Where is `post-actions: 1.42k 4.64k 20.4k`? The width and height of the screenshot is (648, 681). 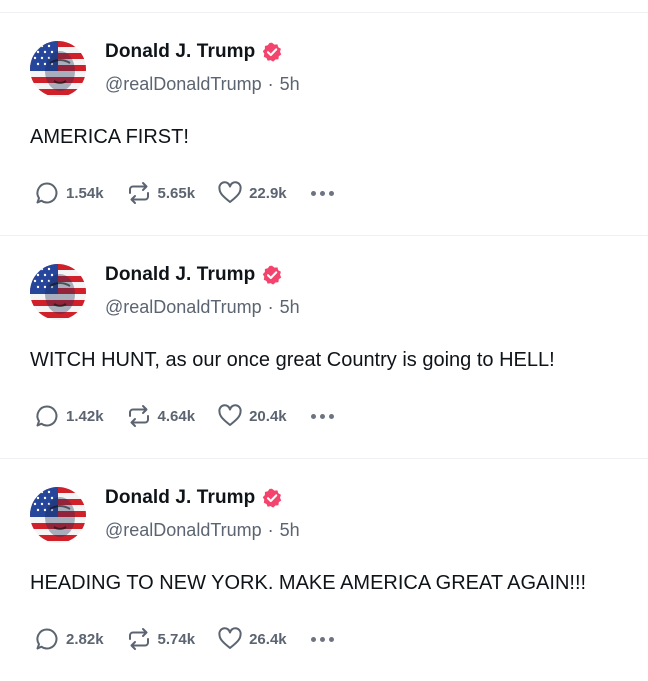
post-actions: 1.42k 4.64k 20.4k is located at coordinates (184, 416).